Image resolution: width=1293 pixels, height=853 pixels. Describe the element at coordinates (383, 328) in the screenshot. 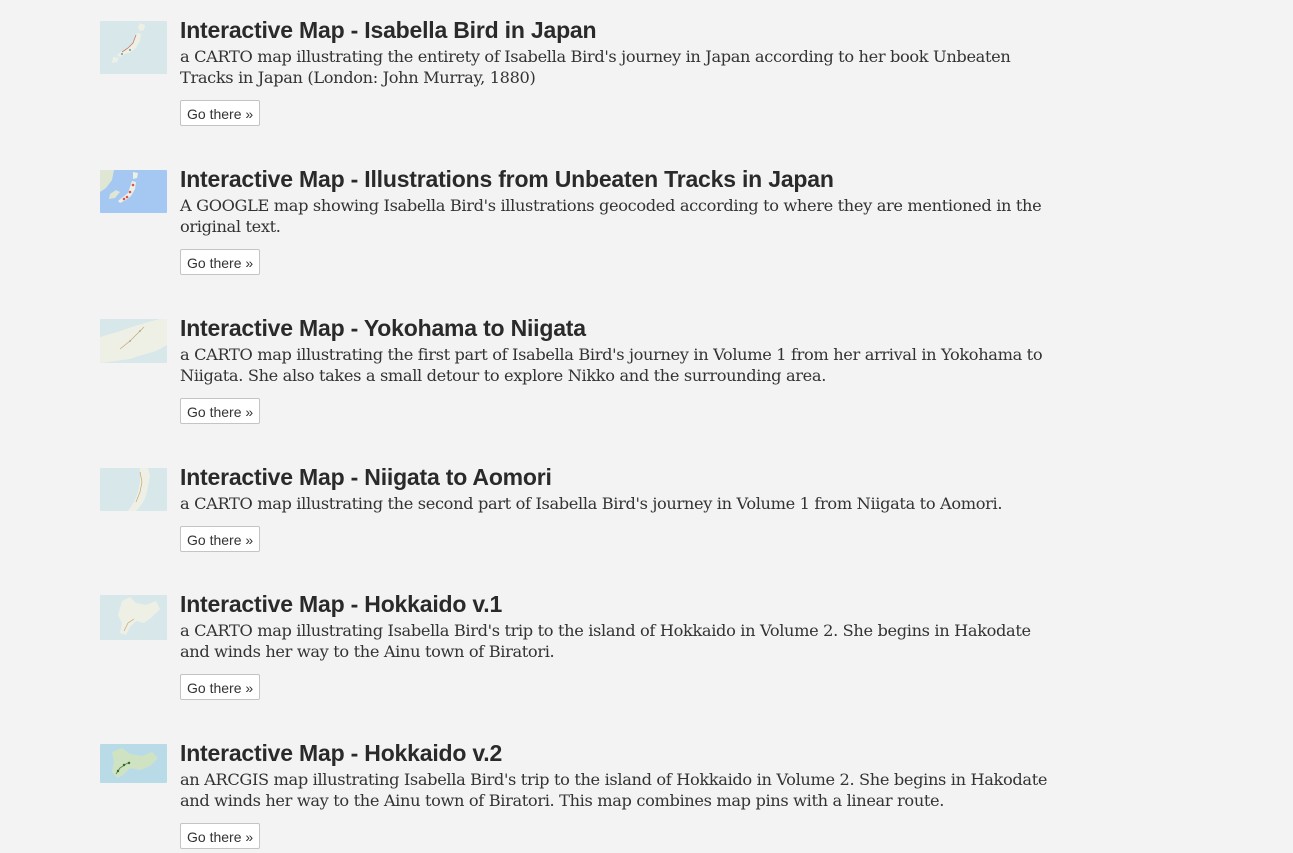

I see `item-title: Interactive Map - Yokohama to Niigata` at that location.